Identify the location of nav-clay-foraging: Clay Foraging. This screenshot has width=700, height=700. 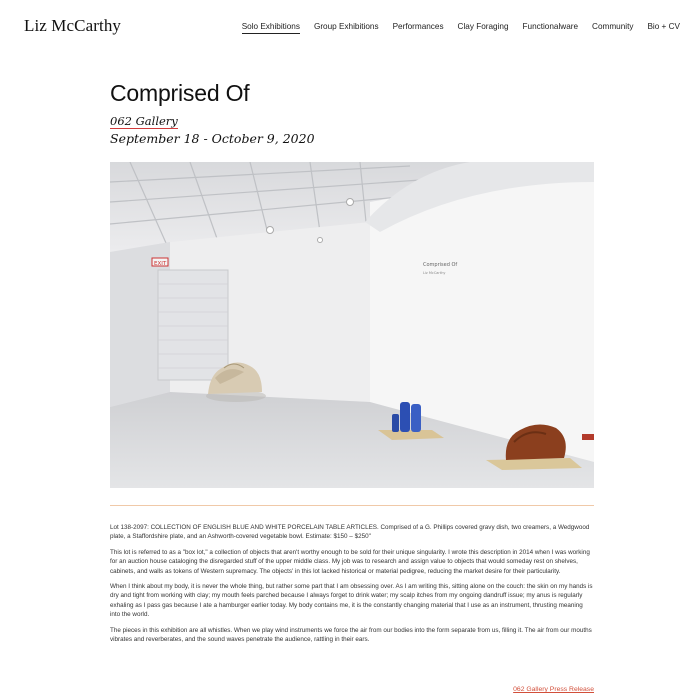
(483, 28).